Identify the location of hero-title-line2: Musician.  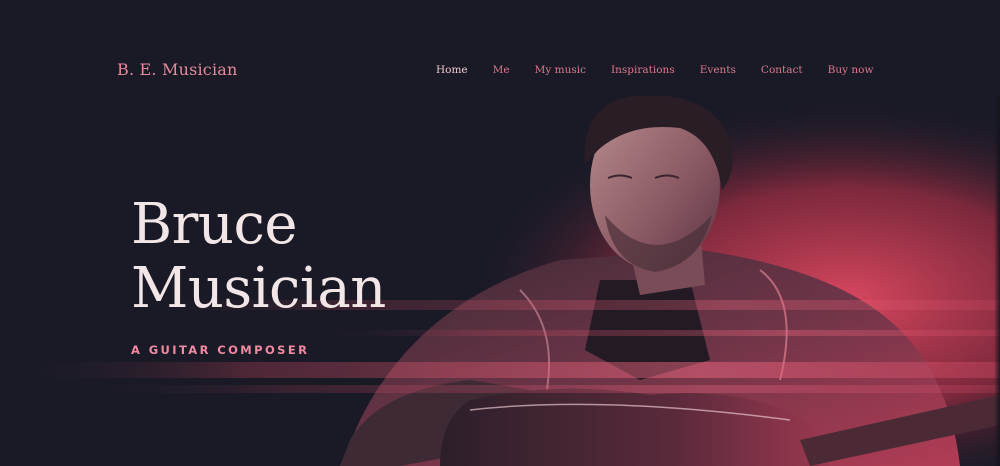
(258, 288).